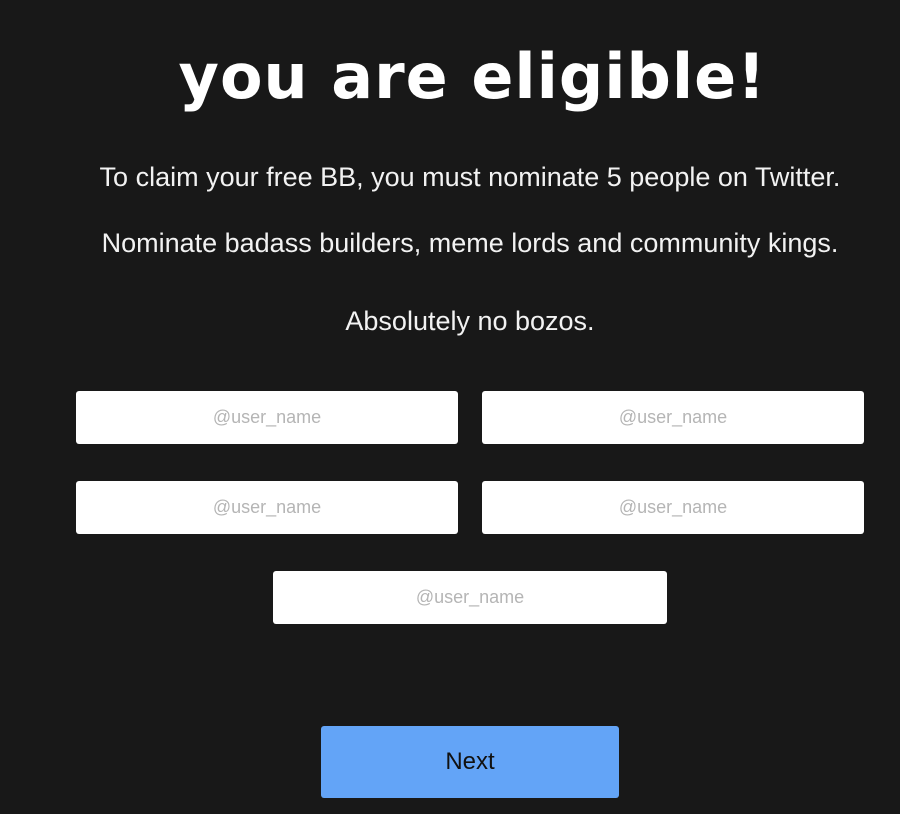  What do you see at coordinates (470, 321) in the screenshot?
I see `instruction-no-bozos: Absolutely no bozos.` at bounding box center [470, 321].